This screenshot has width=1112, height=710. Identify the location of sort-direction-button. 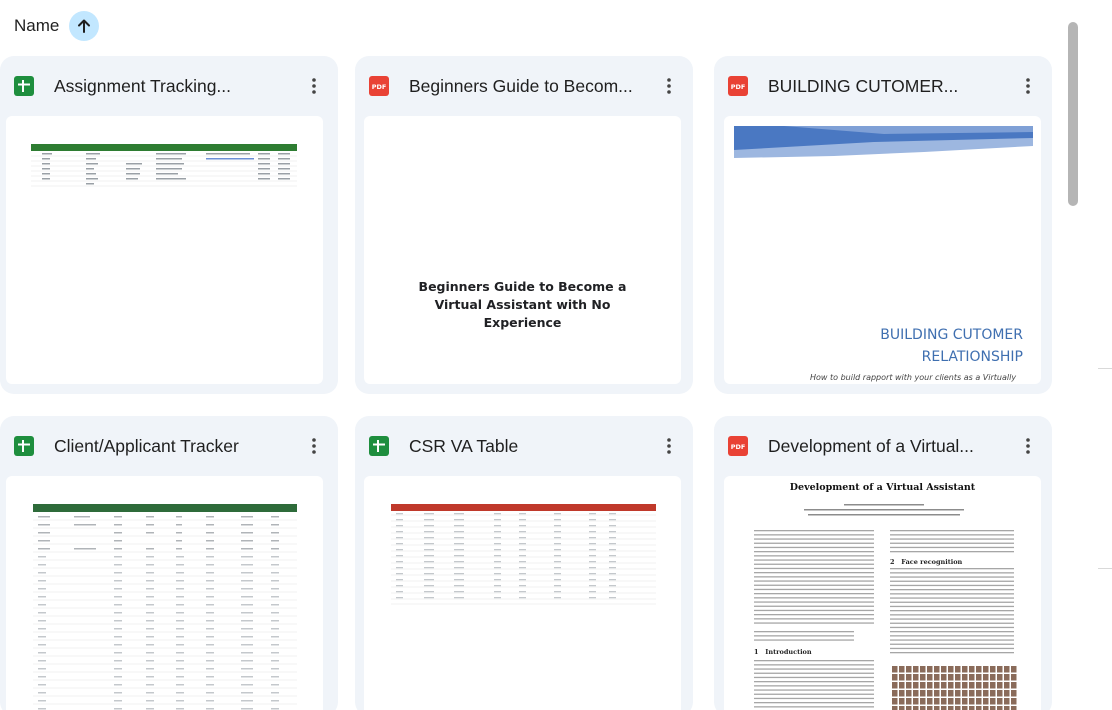
(84, 26).